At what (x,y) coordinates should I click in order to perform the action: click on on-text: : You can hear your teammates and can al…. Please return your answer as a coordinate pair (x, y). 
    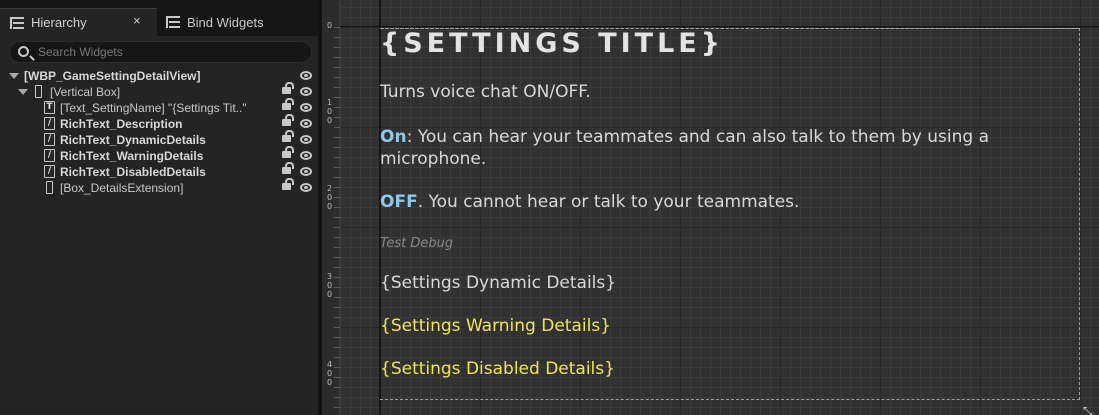
    Looking at the image, I should click on (684, 148).